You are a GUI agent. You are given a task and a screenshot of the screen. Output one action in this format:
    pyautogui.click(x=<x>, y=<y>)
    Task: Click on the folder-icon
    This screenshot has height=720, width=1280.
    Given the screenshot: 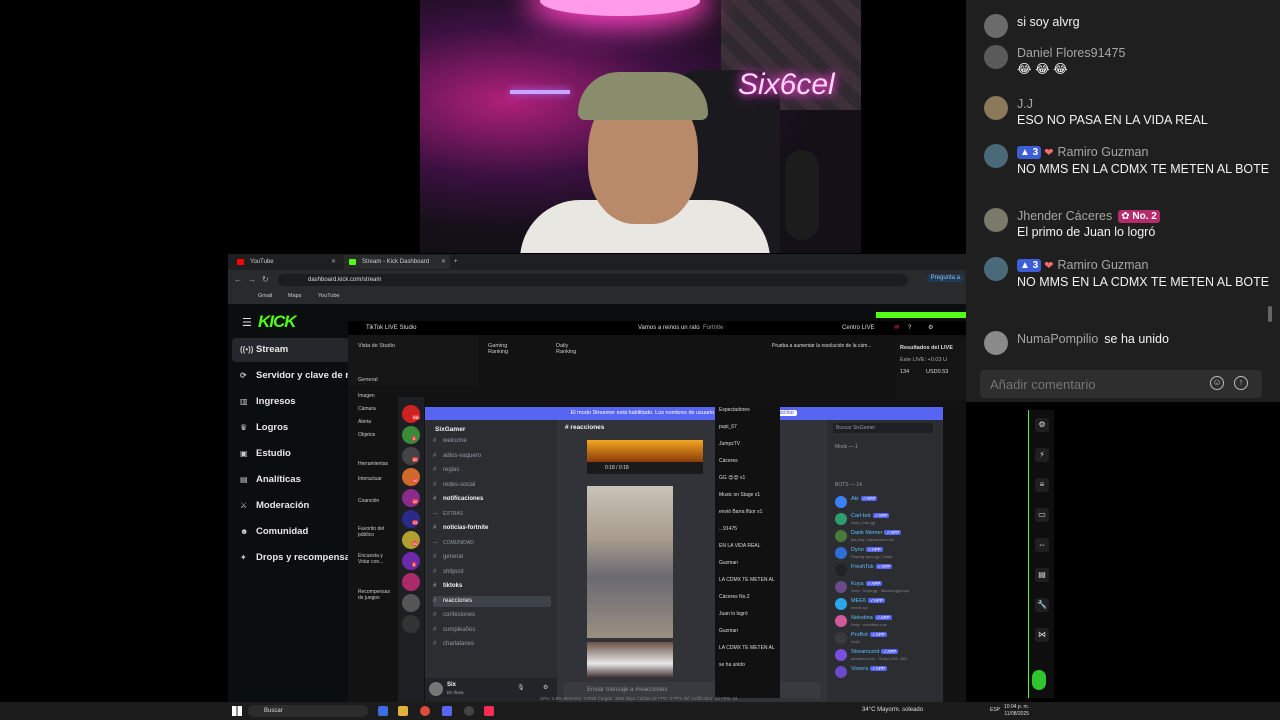 What is the action you would take?
    pyautogui.click(x=403, y=711)
    